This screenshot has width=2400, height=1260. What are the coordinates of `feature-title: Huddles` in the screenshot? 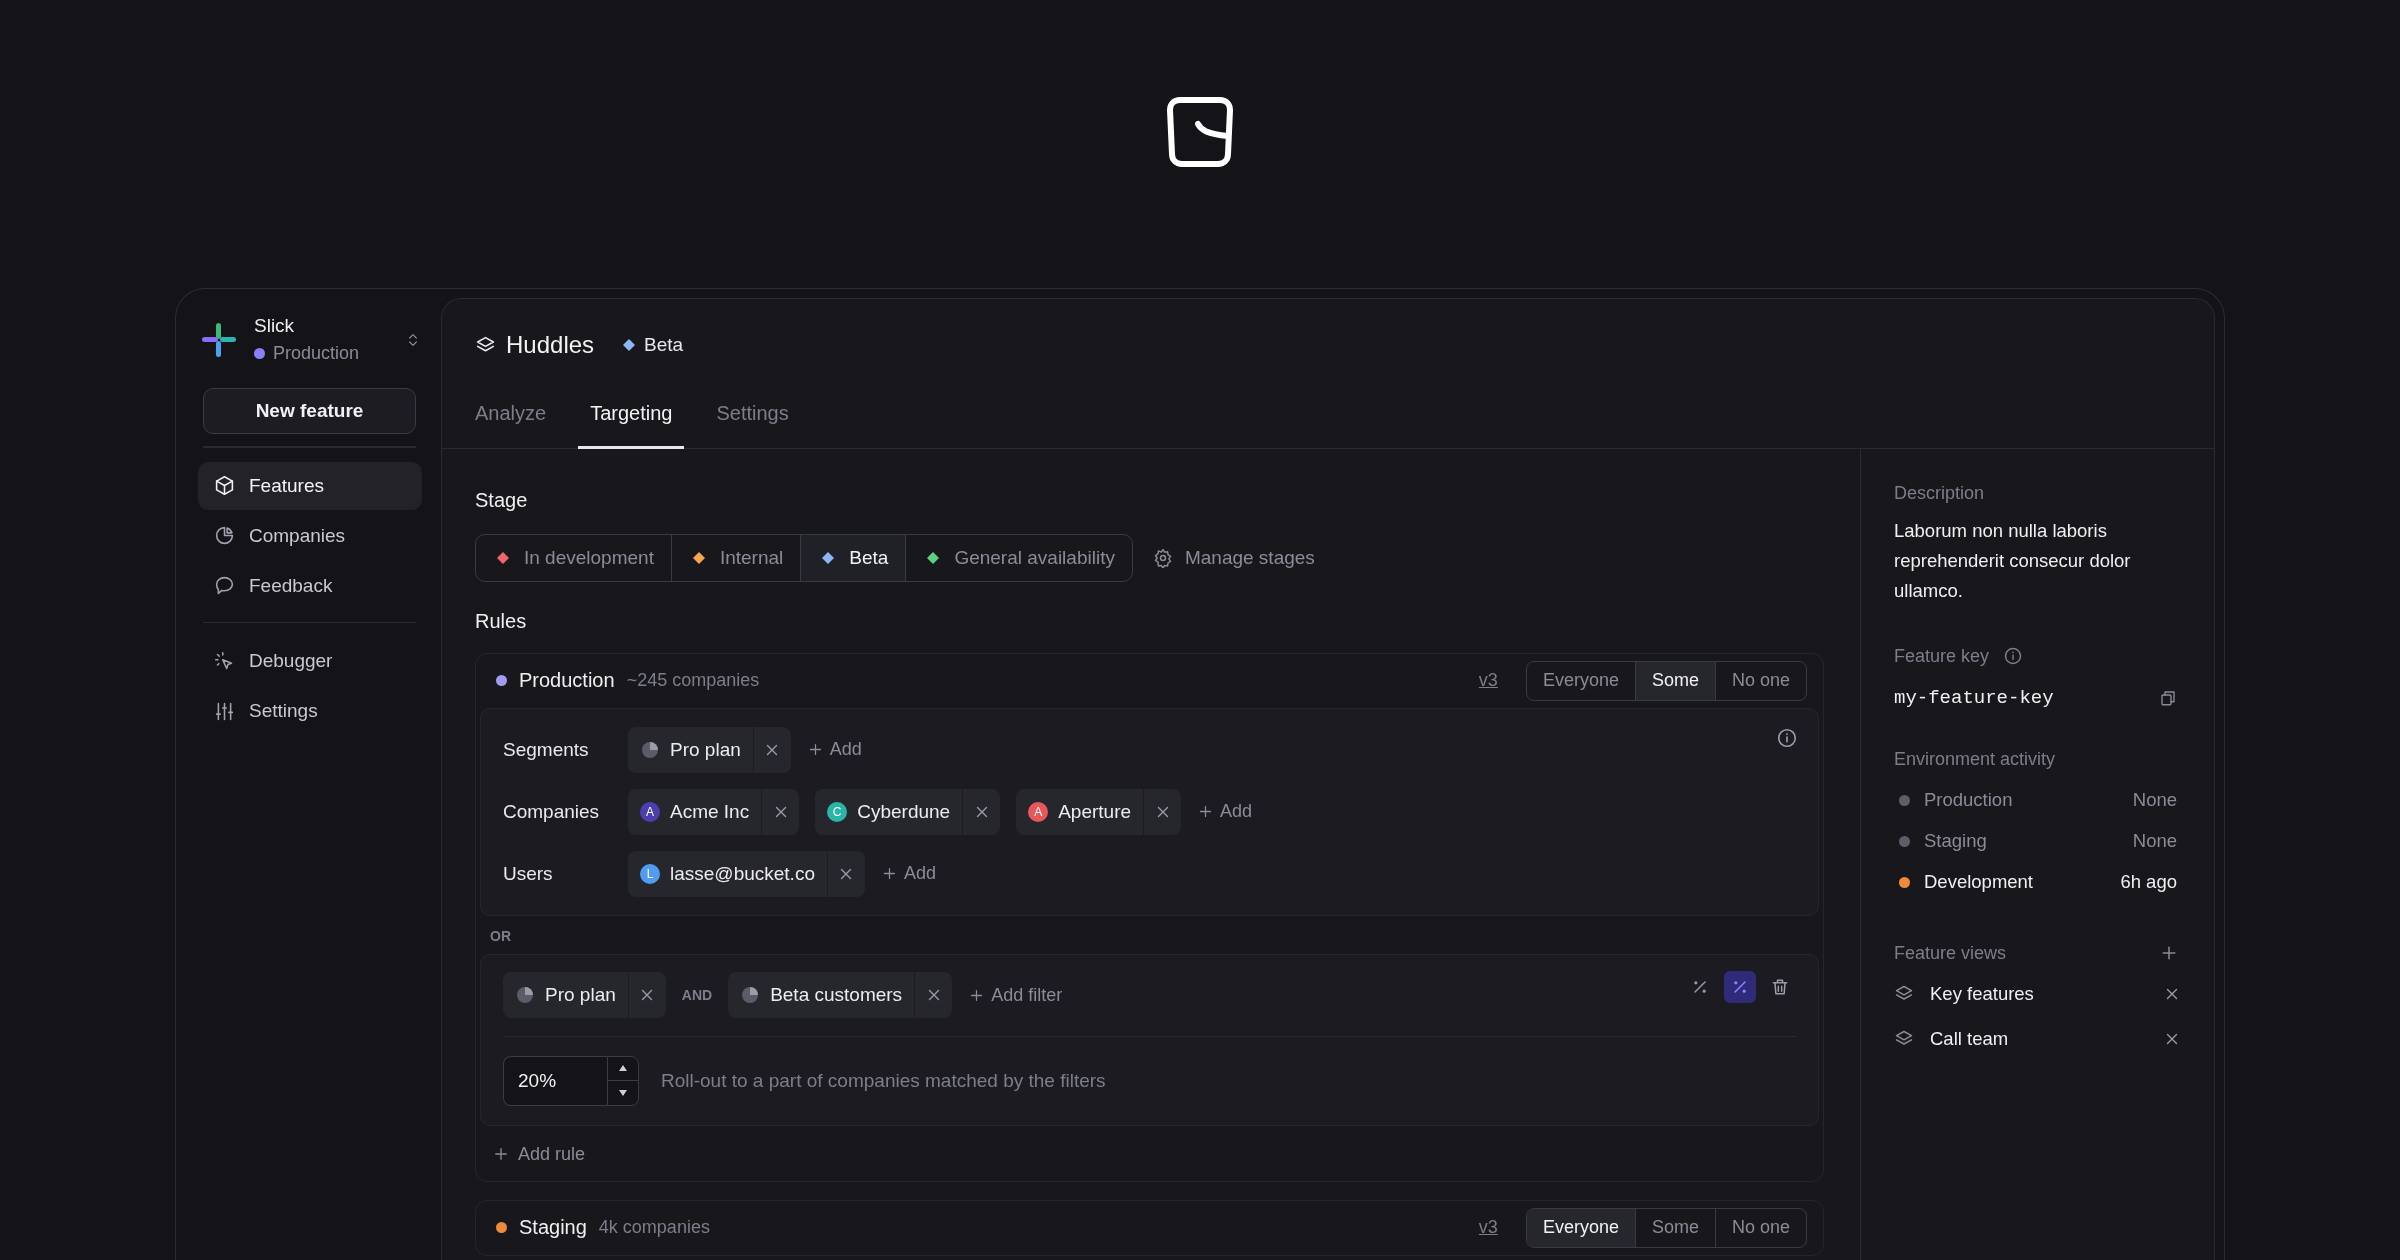 It's located at (550, 345).